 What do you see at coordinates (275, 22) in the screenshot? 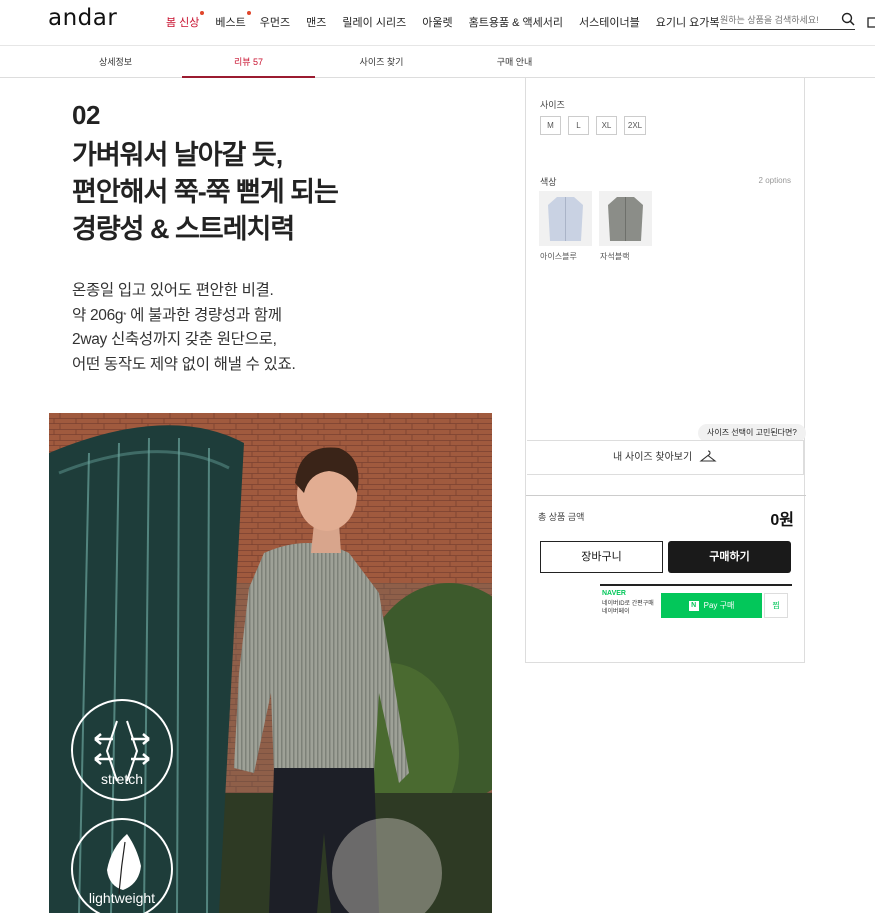
I see `nav-item-womens: 우먼즈` at bounding box center [275, 22].